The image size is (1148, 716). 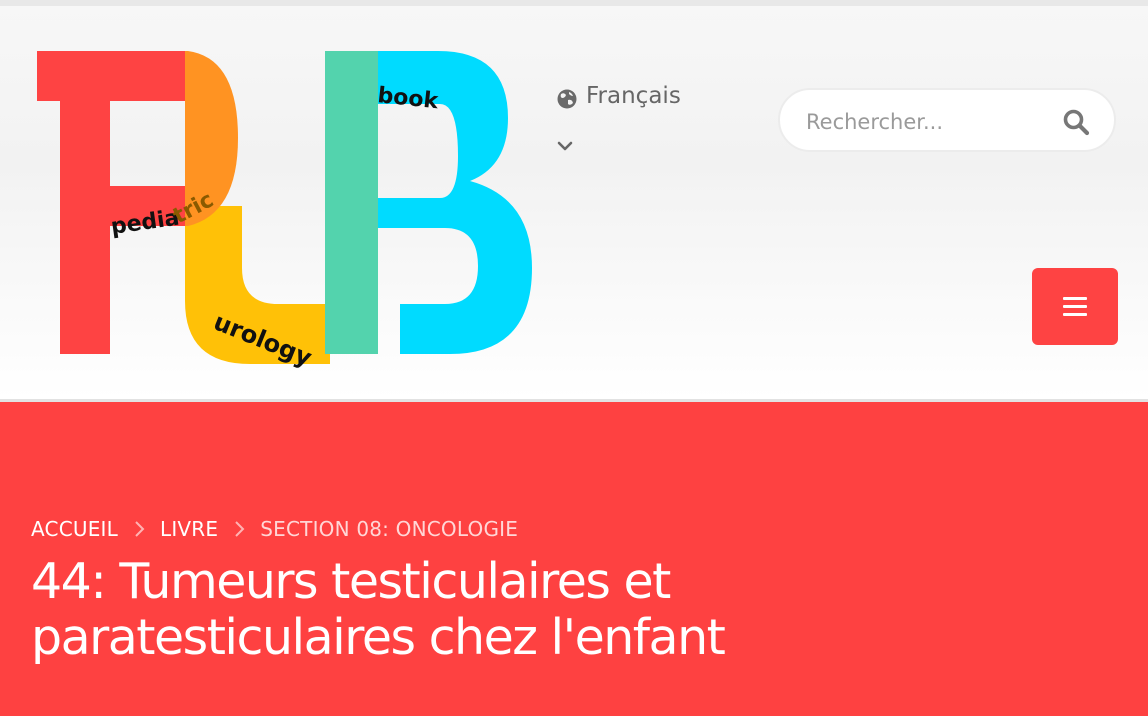 What do you see at coordinates (189, 529) in the screenshot?
I see `breadcrumb-book-link: LIVRE` at bounding box center [189, 529].